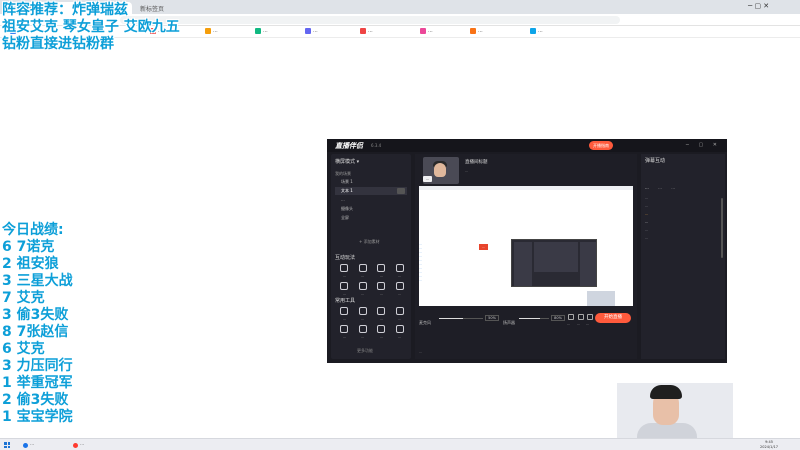 The image size is (800, 450). What do you see at coordinates (28, 247) in the screenshot?
I see `record-line: 6 7诺克` at bounding box center [28, 247].